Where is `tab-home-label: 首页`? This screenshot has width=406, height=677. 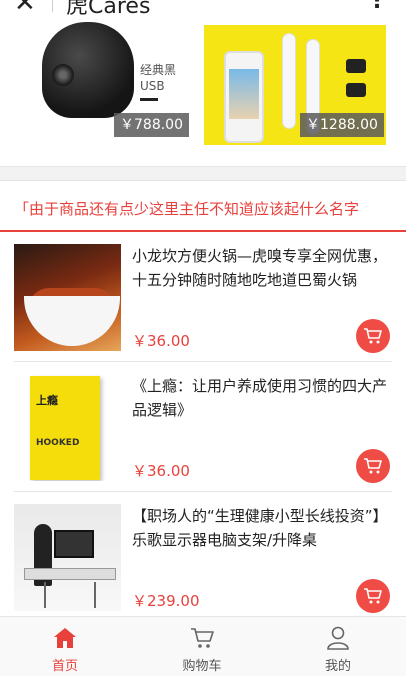
tab-home-label: 首页 is located at coordinates (64, 666).